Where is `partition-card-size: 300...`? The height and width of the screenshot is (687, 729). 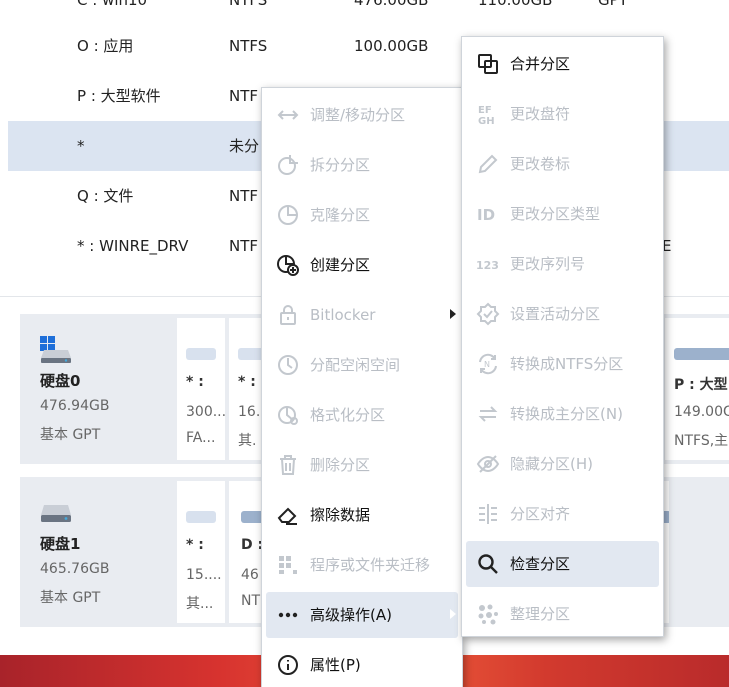 partition-card-size: 300... is located at coordinates (205, 412).